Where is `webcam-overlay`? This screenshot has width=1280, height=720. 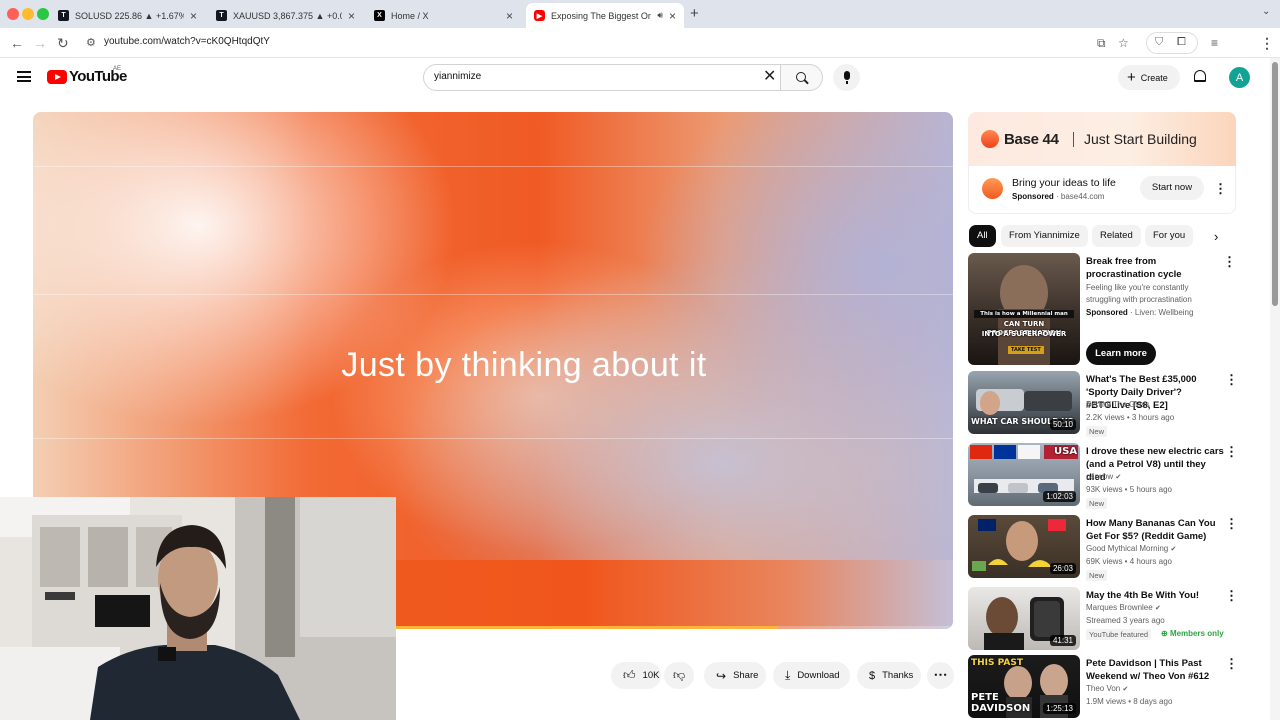
webcam-overlay is located at coordinates (198, 608).